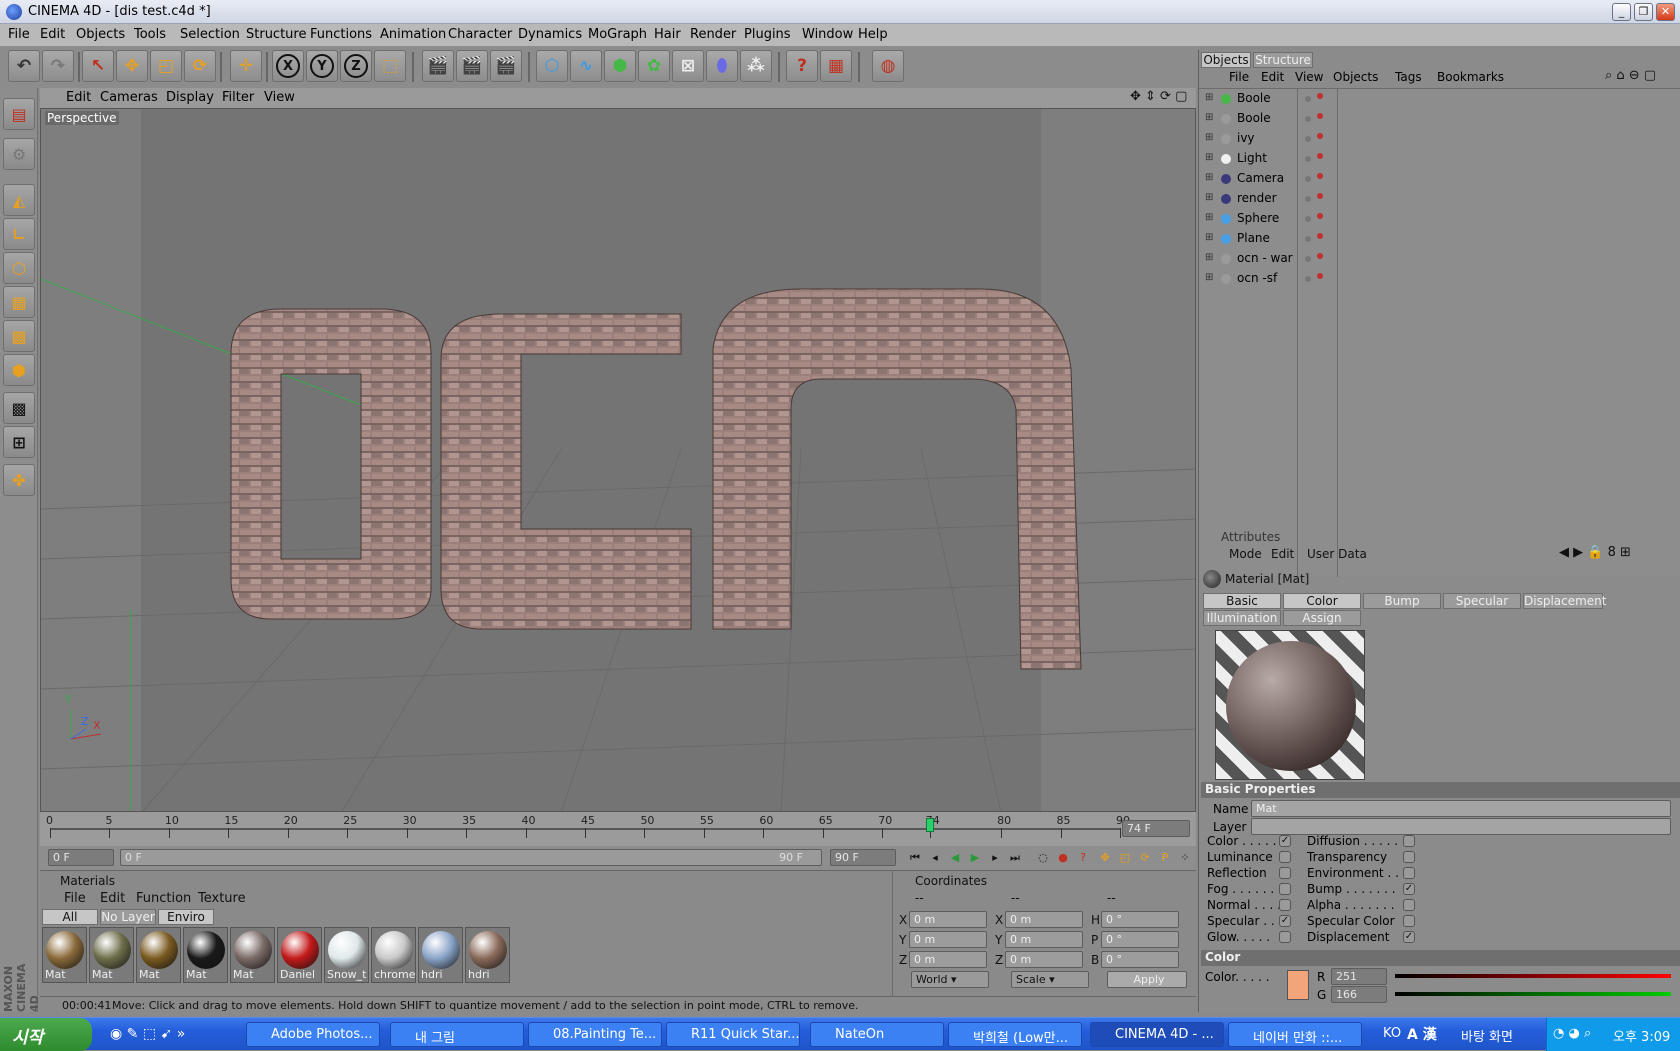 The image size is (1680, 1051). I want to click on live-selection-icon: ↖, so click(98, 66).